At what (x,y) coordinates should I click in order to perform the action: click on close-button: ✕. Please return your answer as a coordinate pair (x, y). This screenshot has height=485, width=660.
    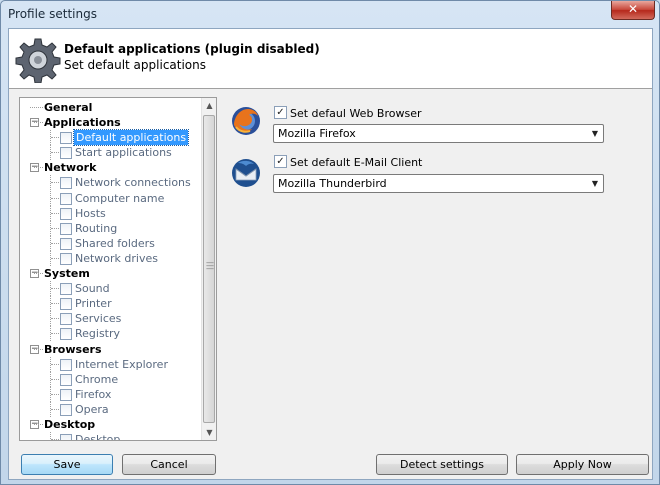
    Looking at the image, I should click on (633, 10).